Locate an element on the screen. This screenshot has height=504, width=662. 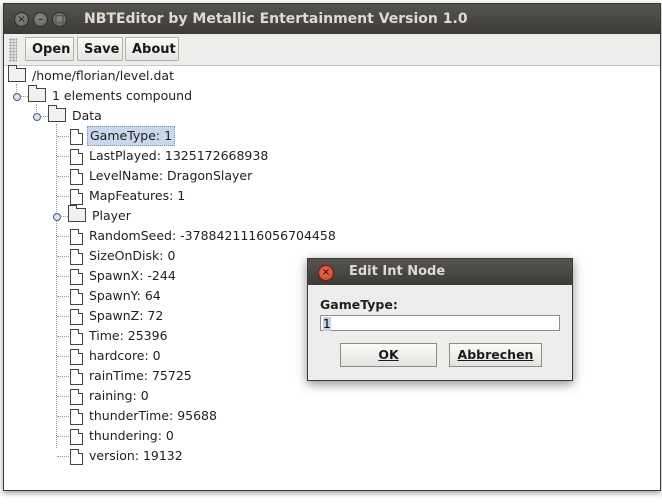
tree-item-mapfeatures: MapFeatures: 1 is located at coordinates (128, 196).